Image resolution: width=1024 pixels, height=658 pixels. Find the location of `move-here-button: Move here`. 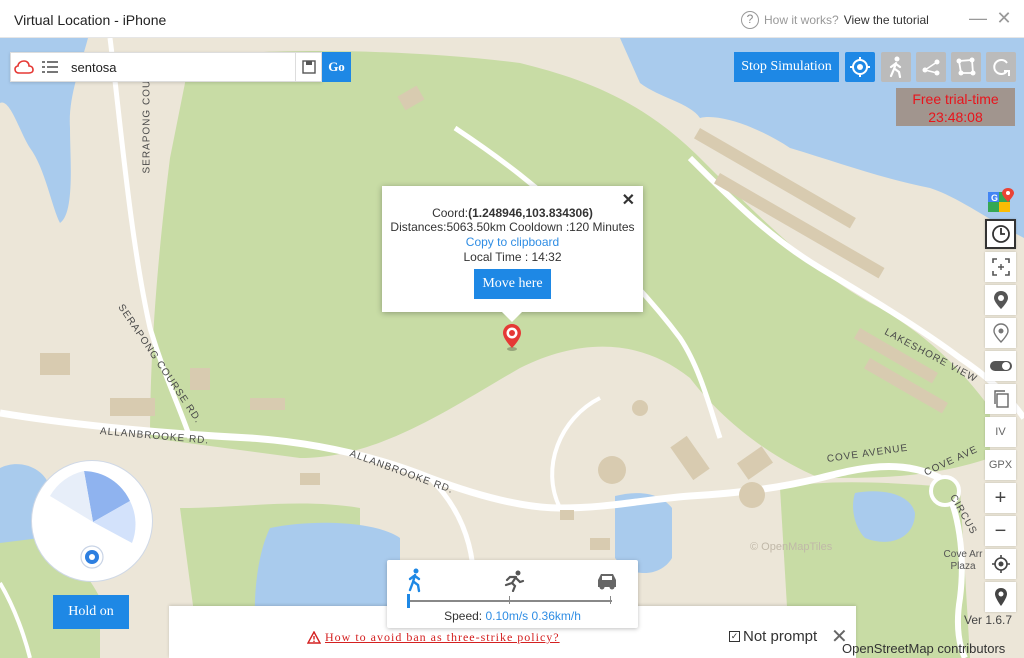

move-here-button: Move here is located at coordinates (512, 284).